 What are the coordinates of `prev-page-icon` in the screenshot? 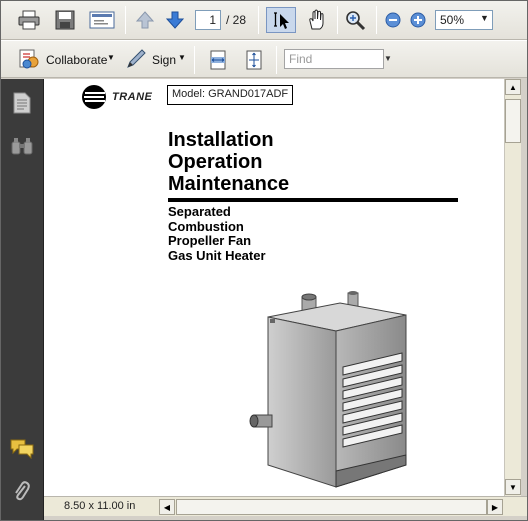 It's located at (145, 20).